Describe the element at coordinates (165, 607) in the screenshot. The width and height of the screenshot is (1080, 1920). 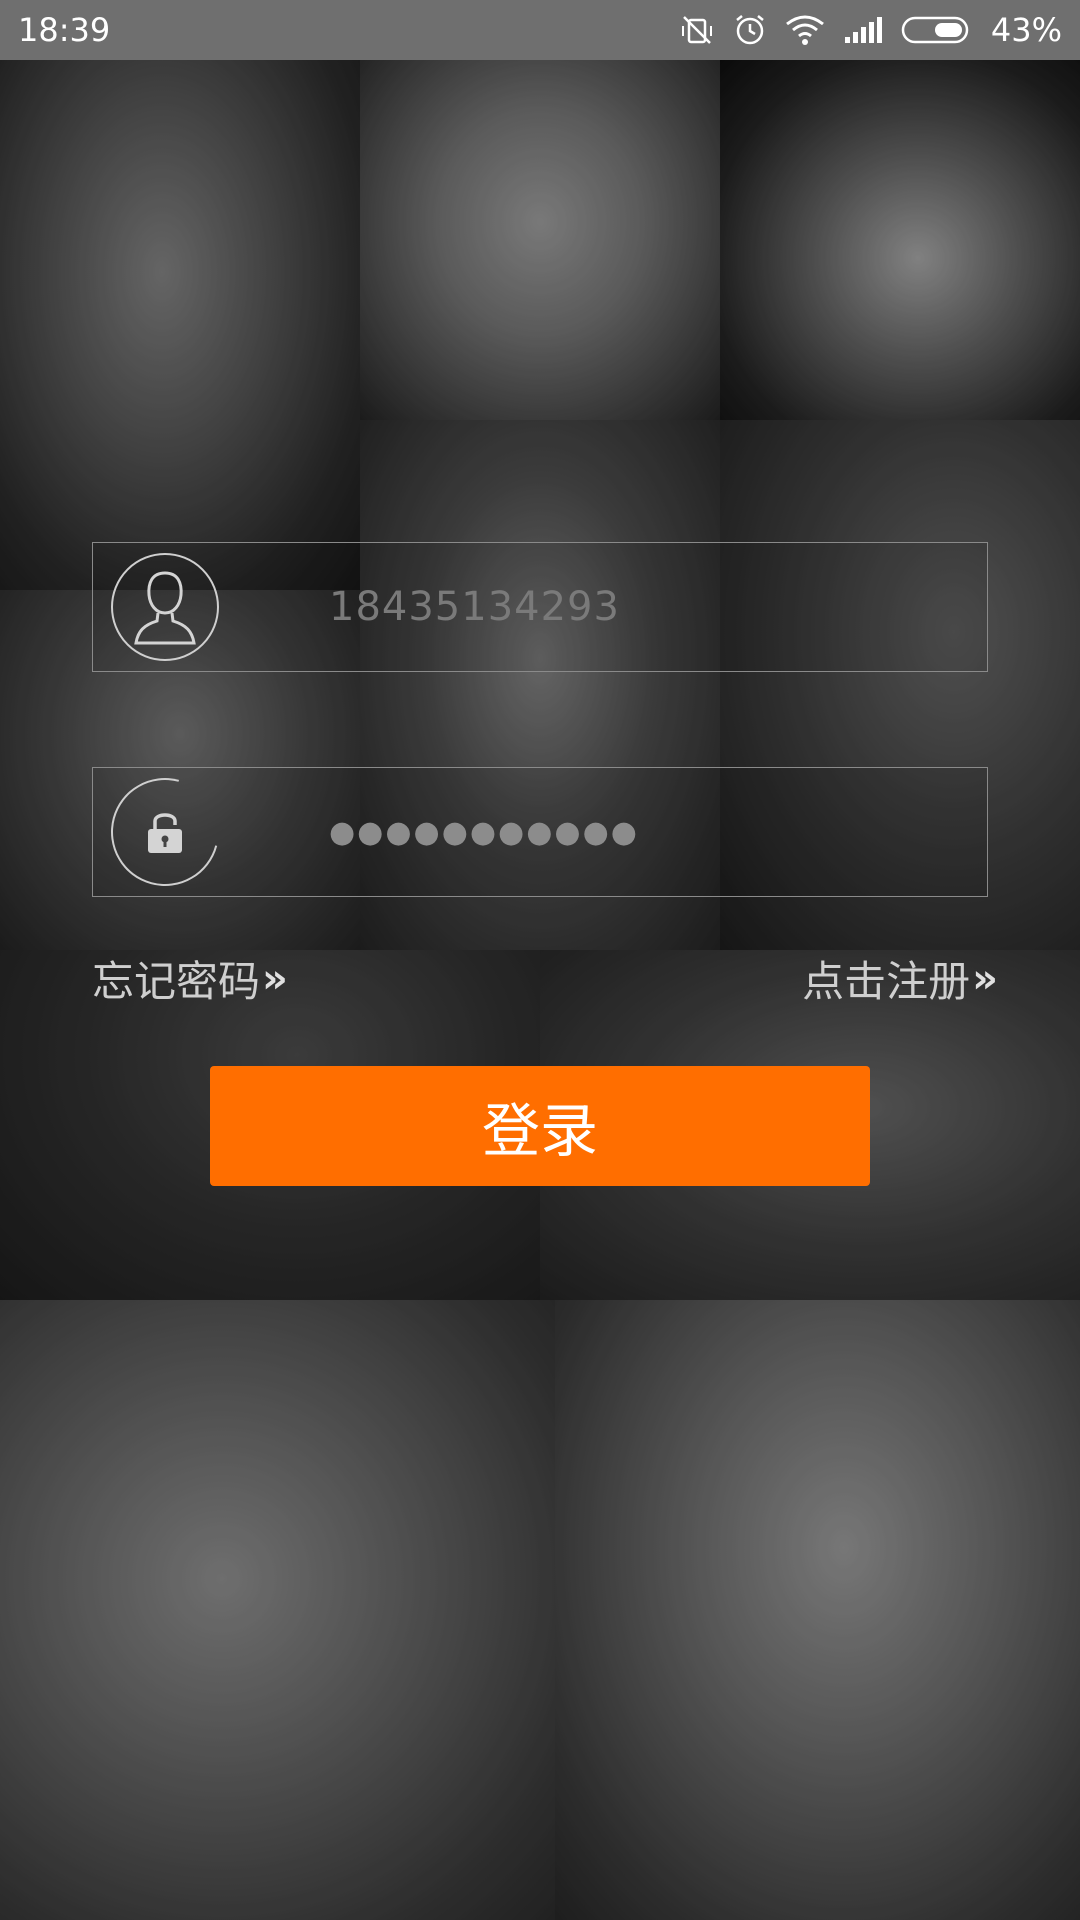
I see `user-avatar-icon` at that location.